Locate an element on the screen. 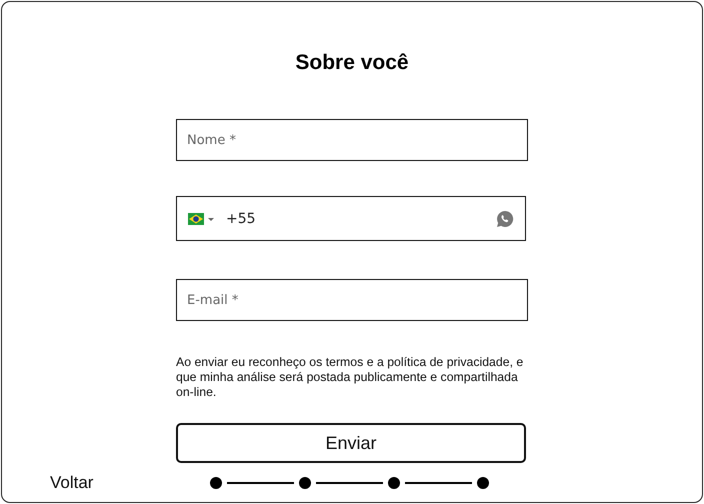  back-link: Voltar is located at coordinates (72, 483).